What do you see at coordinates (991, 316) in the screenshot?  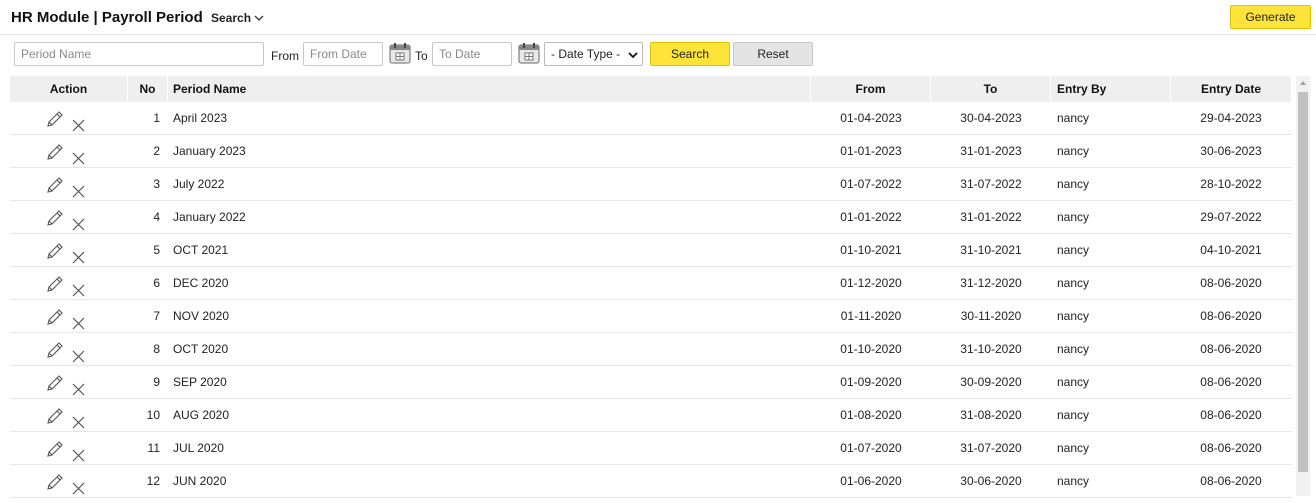 I see `to-date-cell: 30-11-2020` at bounding box center [991, 316].